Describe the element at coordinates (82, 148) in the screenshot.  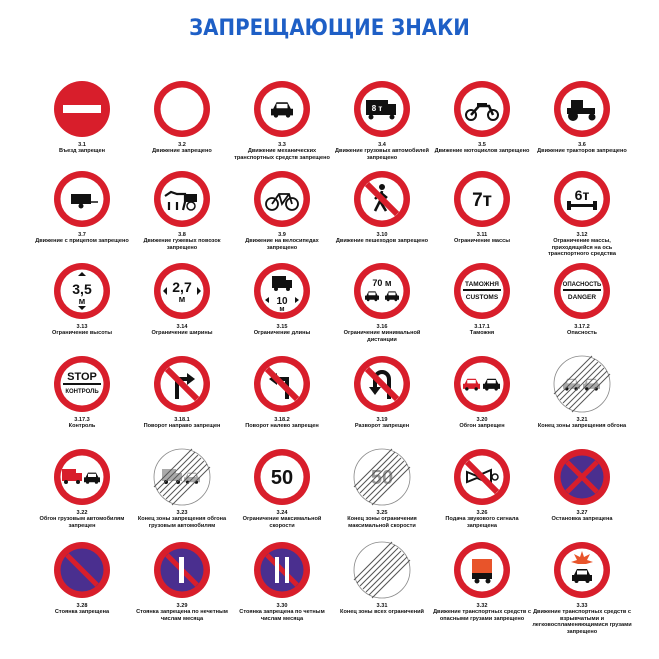
I see `sign-caption: 3.1 Въезд запрещен` at that location.